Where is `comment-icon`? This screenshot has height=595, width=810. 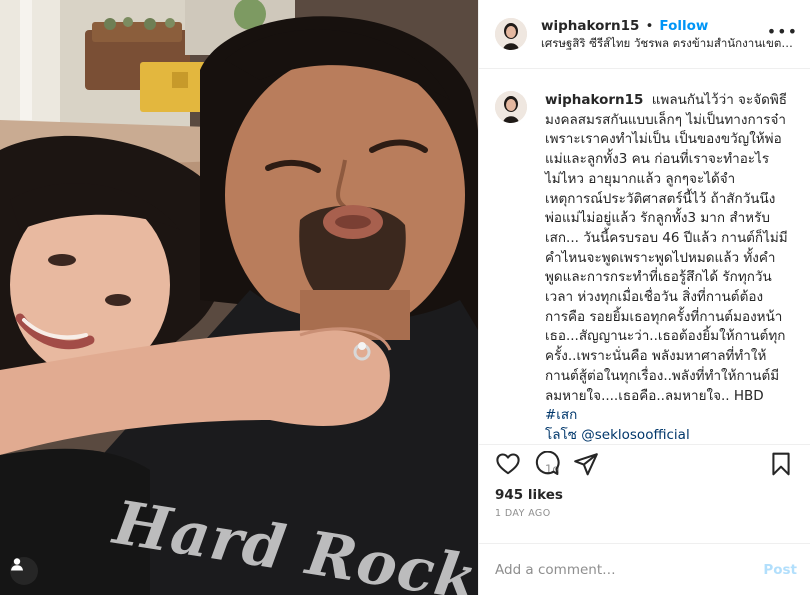 comment-icon is located at coordinates (547, 464).